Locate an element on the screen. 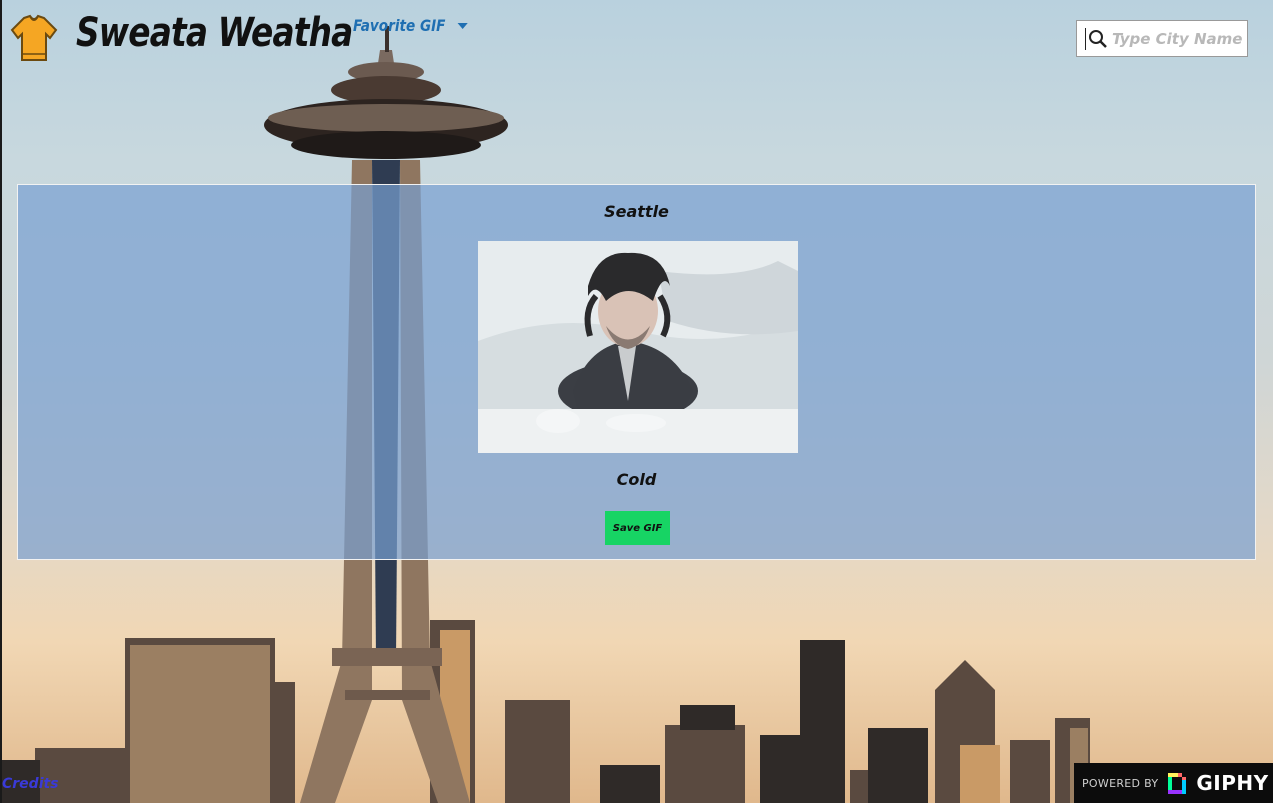 This screenshot has width=1273, height=803. giphy-logo-icon is located at coordinates (1177, 783).